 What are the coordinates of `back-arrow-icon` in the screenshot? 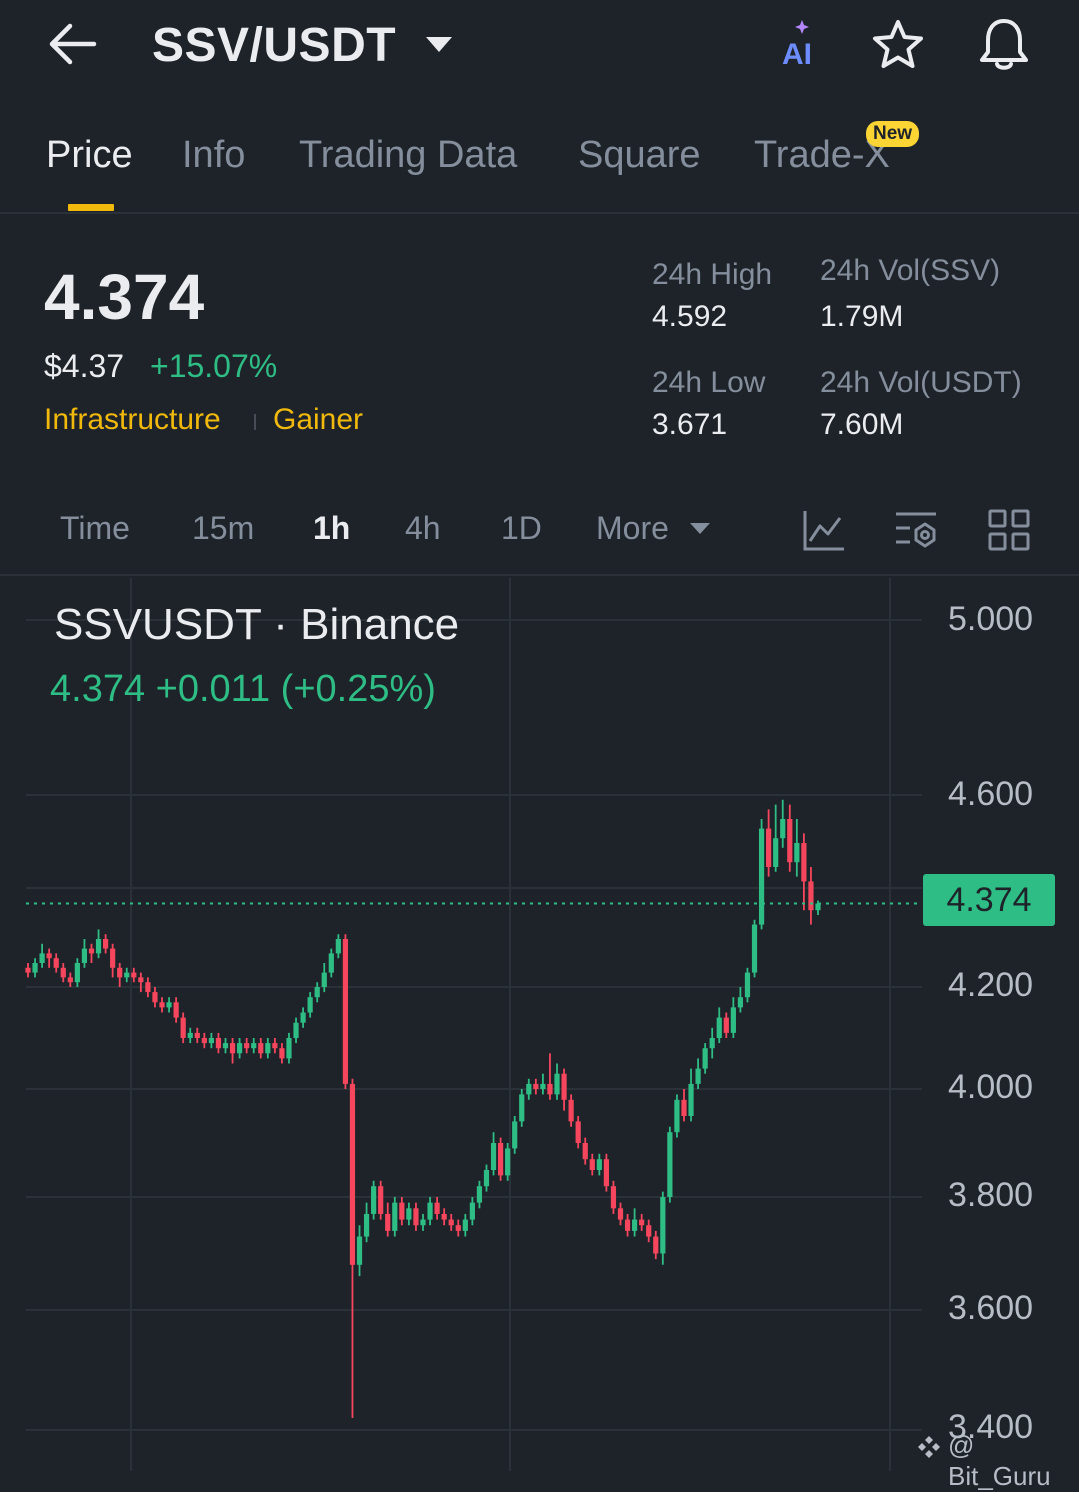 It's located at (73, 44).